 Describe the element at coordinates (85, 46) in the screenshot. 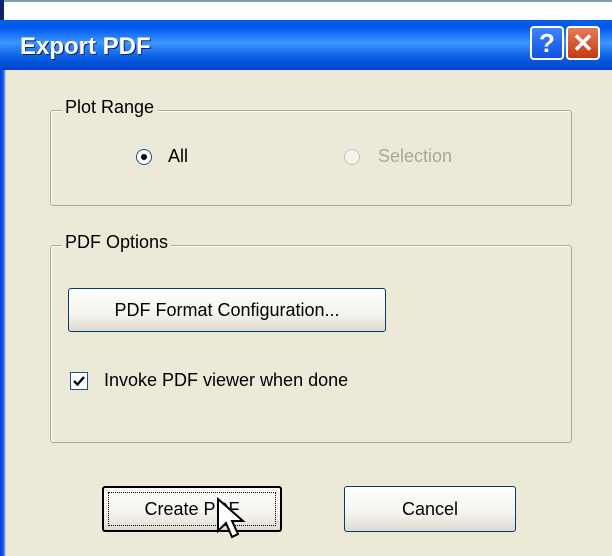

I see `dialog-title: Export PDF` at that location.